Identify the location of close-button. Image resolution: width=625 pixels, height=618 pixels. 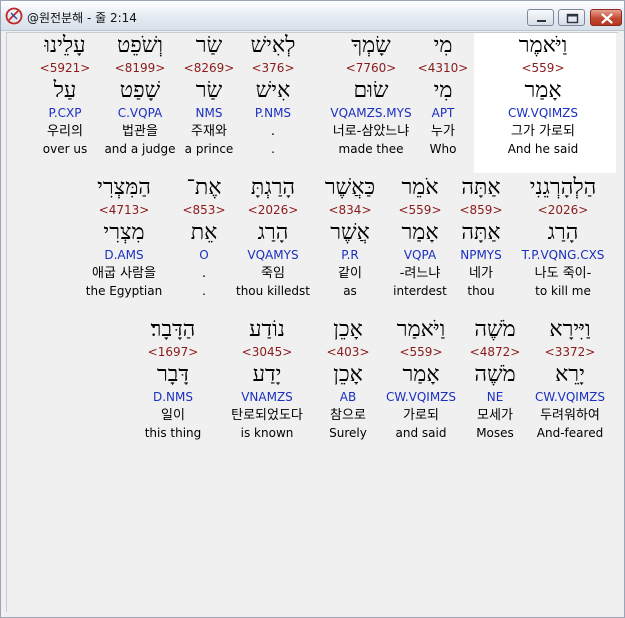
(606, 17).